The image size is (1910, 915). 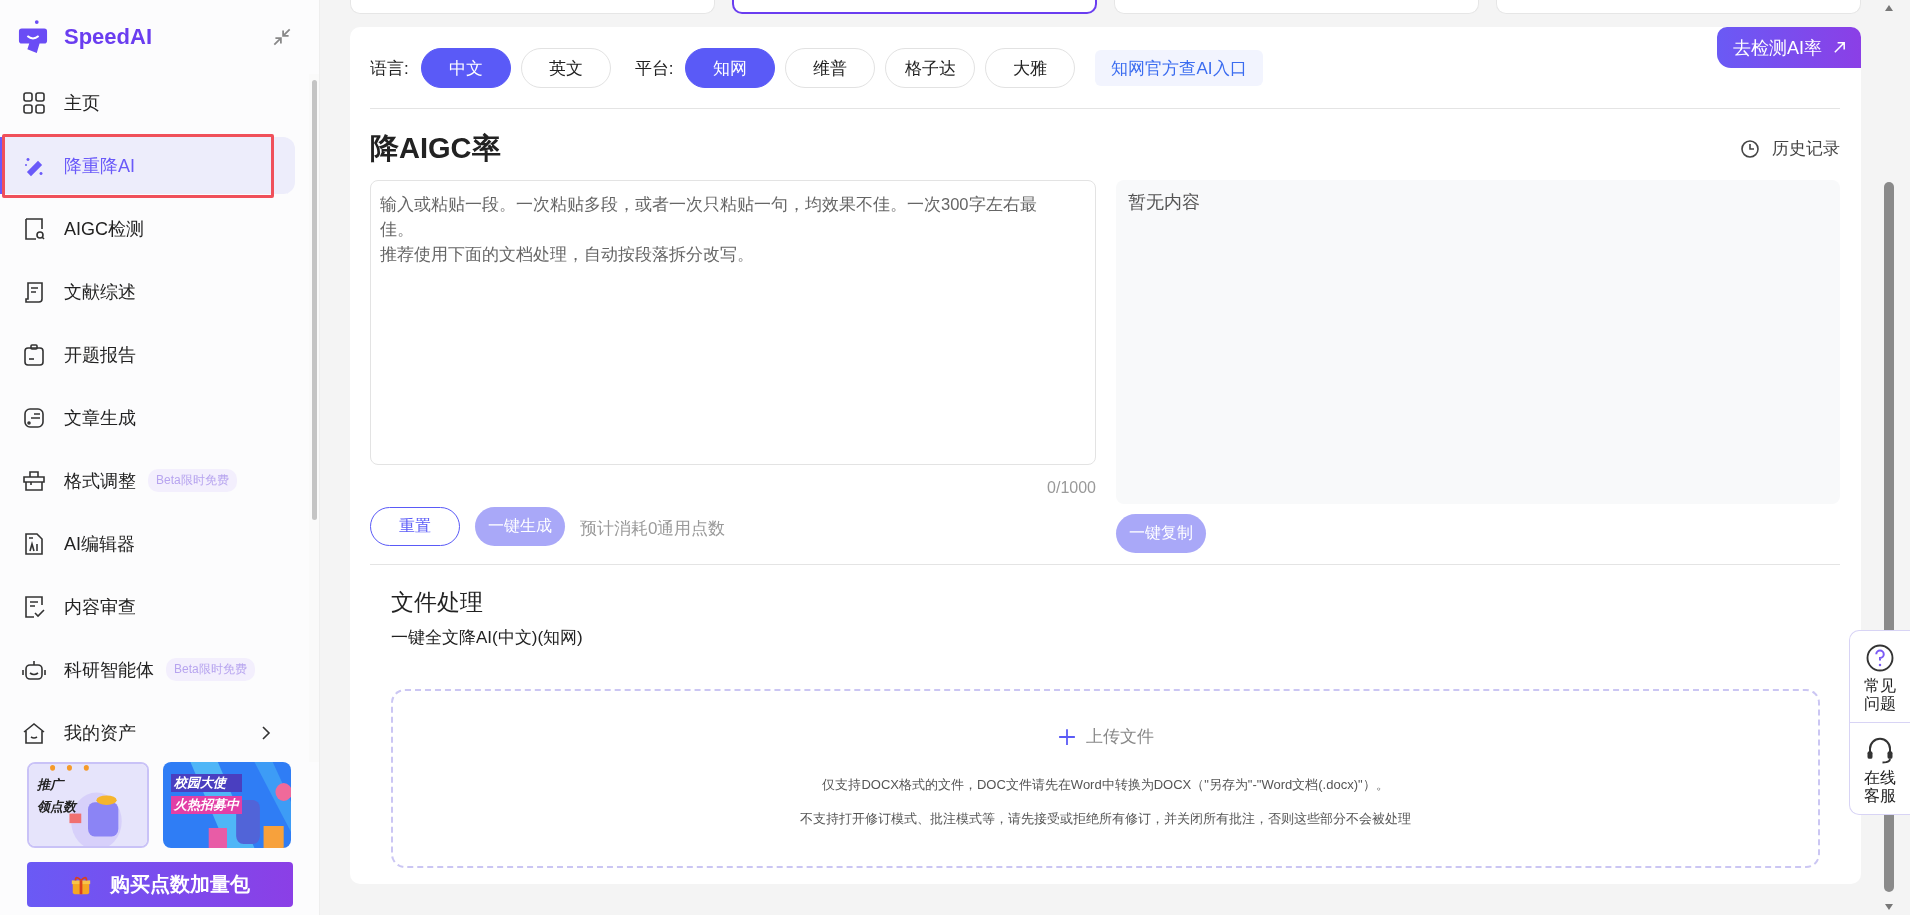 I want to click on placeholder-text: 输入或粘贴一段。一次粘贴多段，或者一次只粘贴一句，均效果不佳。一次300字左右最佳。, so click(x=709, y=217).